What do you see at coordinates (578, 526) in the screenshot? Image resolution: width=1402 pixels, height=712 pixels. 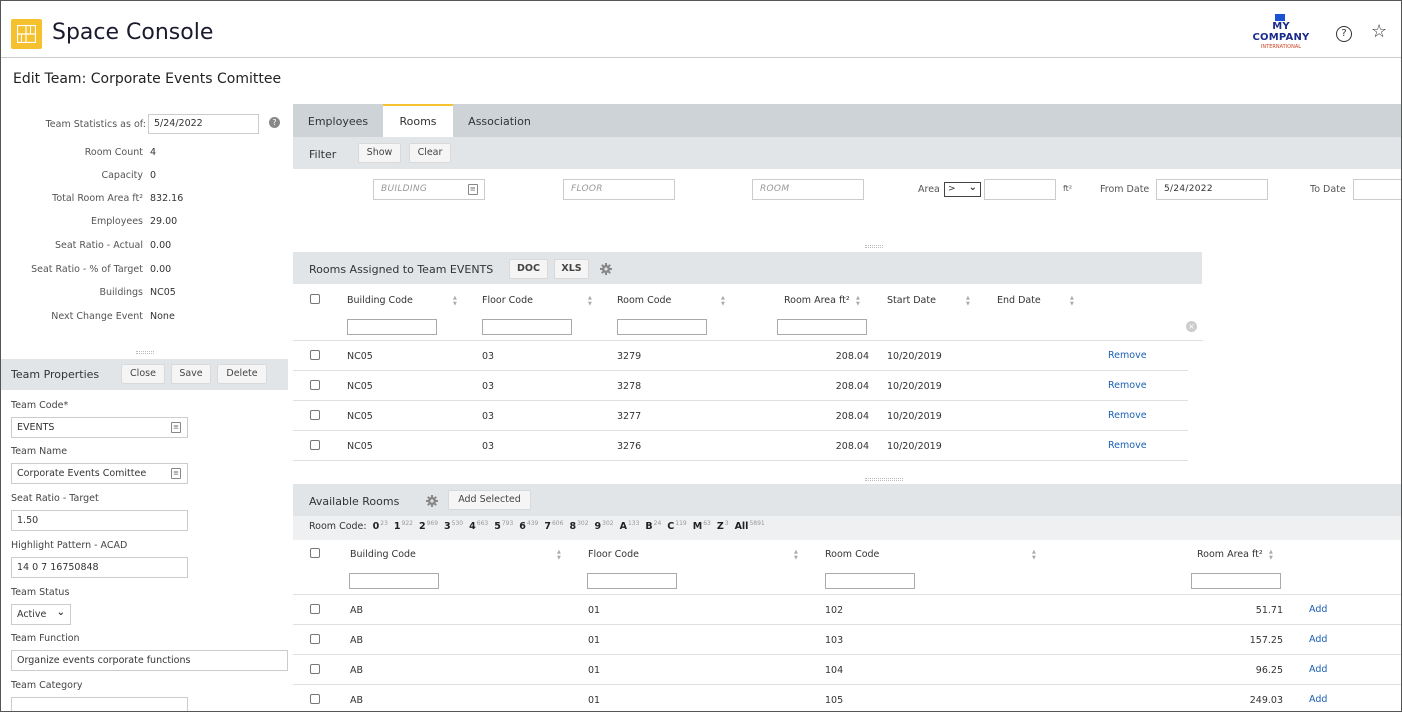 I see `room-code-filter-link: 8302` at bounding box center [578, 526].